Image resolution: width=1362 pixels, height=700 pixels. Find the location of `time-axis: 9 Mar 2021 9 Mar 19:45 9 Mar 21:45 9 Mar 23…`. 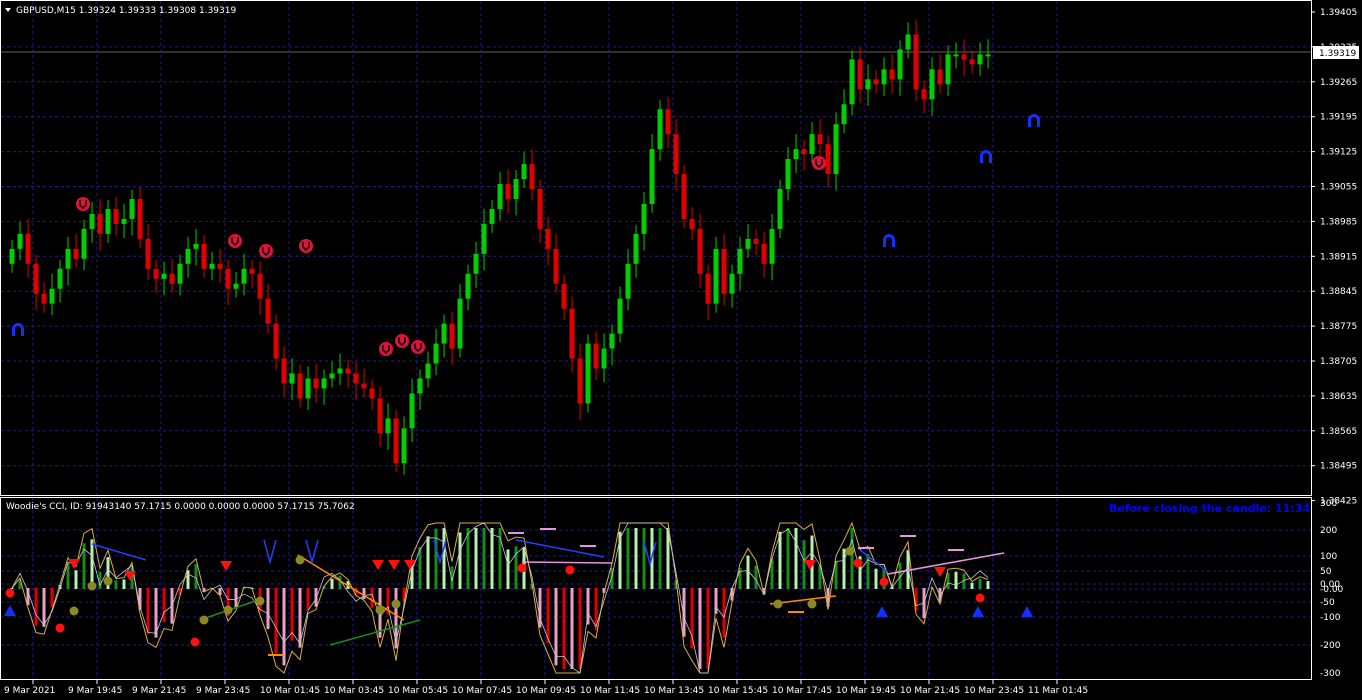

time-axis: 9 Mar 2021 9 Mar 19:45 9 Mar 21:45 9 Mar 23… is located at coordinates (546, 688).